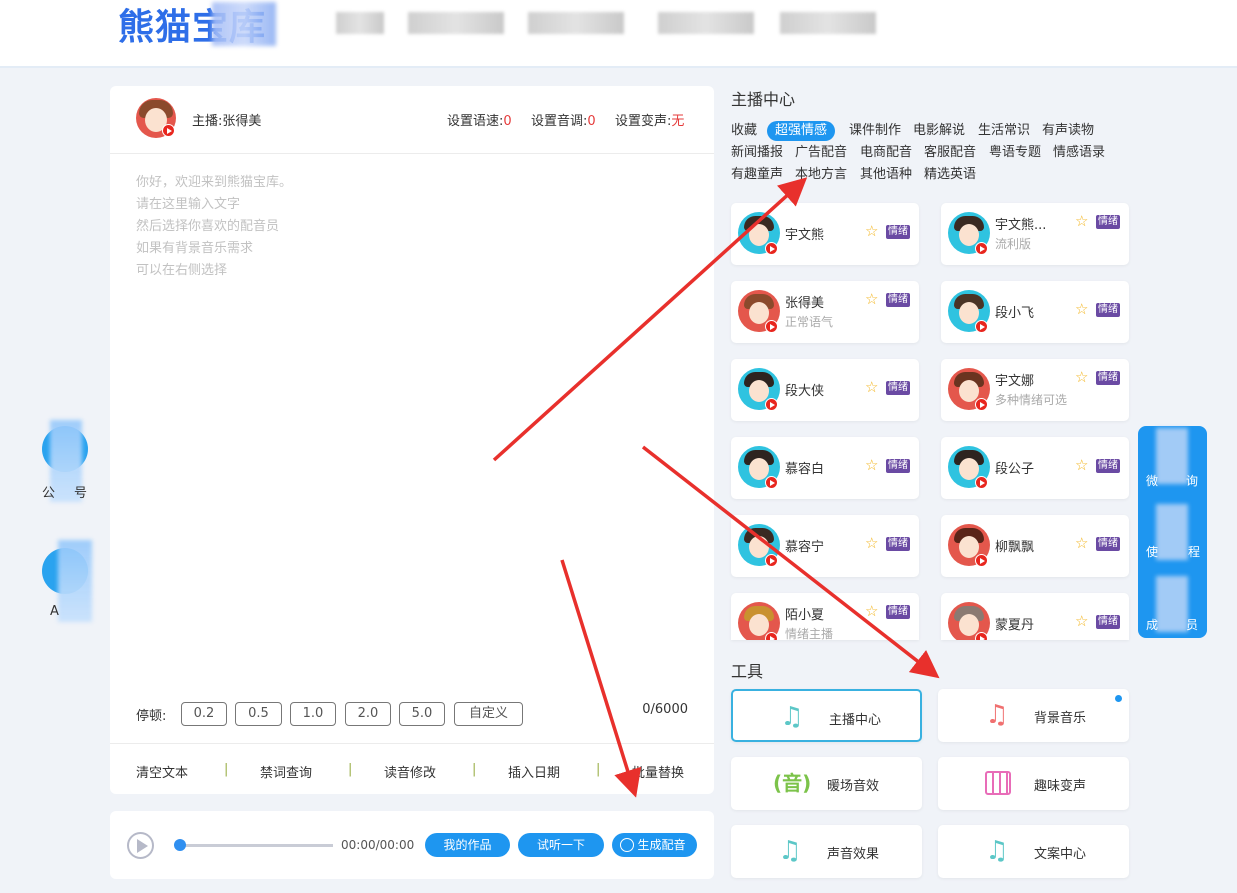 The height and width of the screenshot is (893, 1237). I want to click on pitch-setting: 设置音调:0, so click(563, 119).